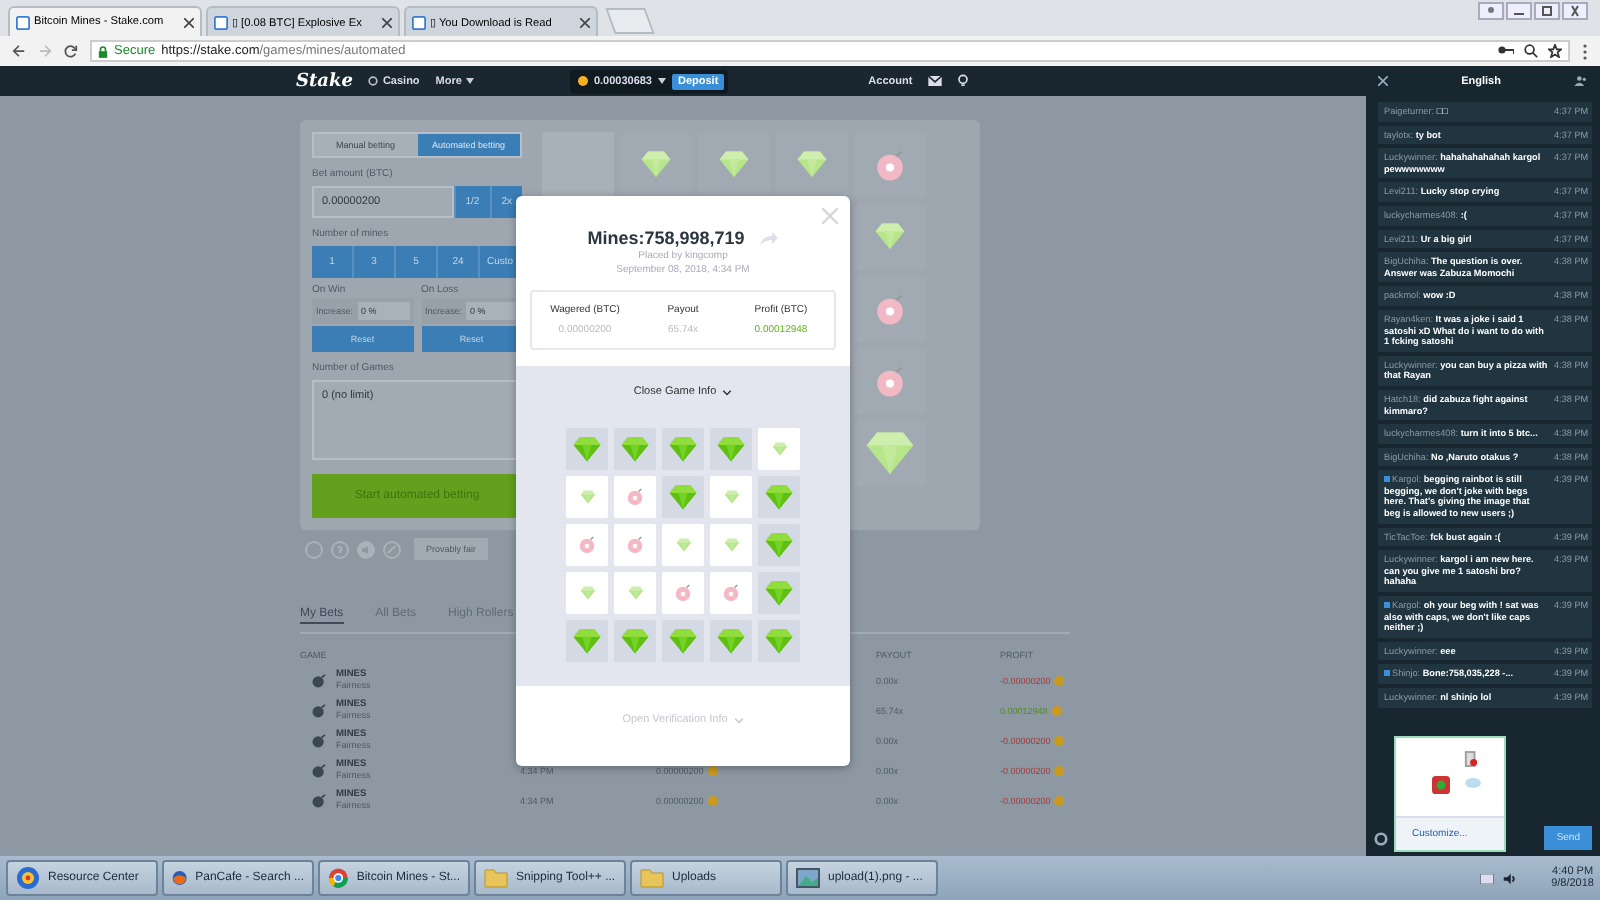 The height and width of the screenshot is (900, 1600). What do you see at coordinates (324, 81) in the screenshot?
I see `stake-logo: Stake` at bounding box center [324, 81].